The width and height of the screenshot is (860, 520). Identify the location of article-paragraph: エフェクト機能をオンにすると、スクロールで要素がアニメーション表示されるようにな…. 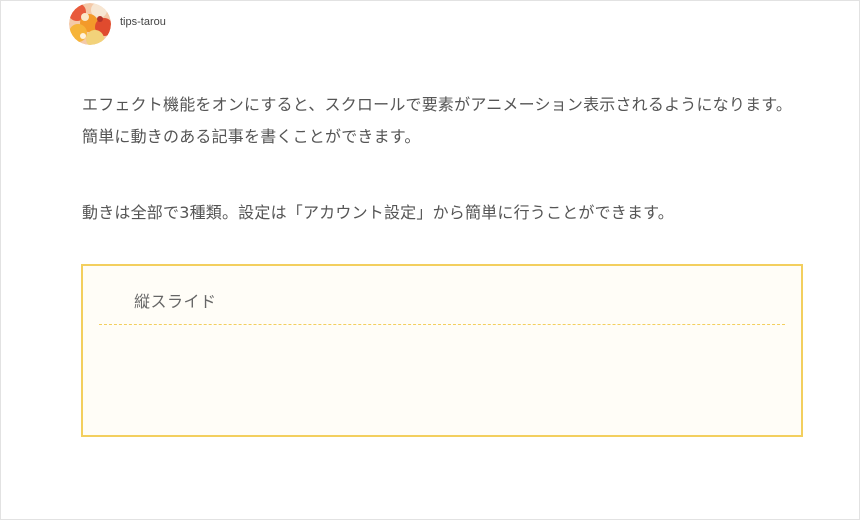
(437, 120).